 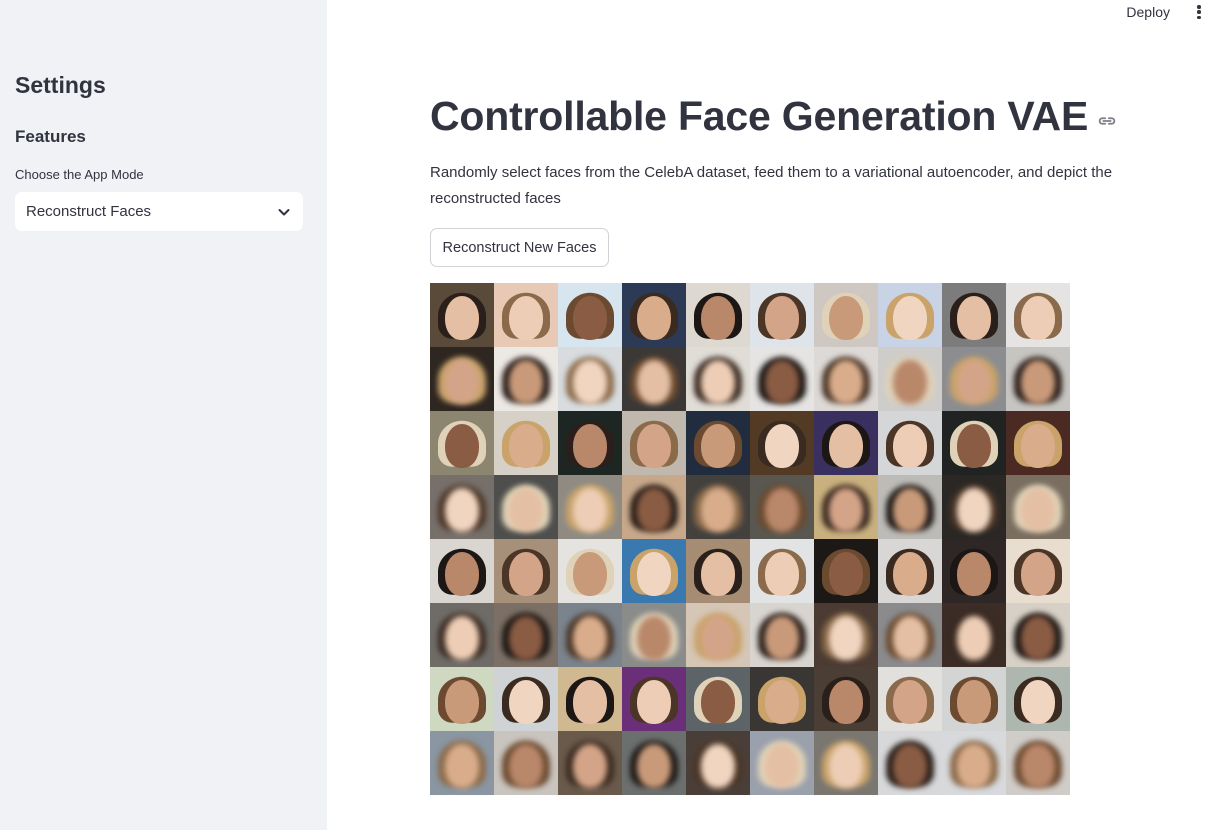 What do you see at coordinates (769, 12) in the screenshot?
I see `app-header: Deploy` at bounding box center [769, 12].